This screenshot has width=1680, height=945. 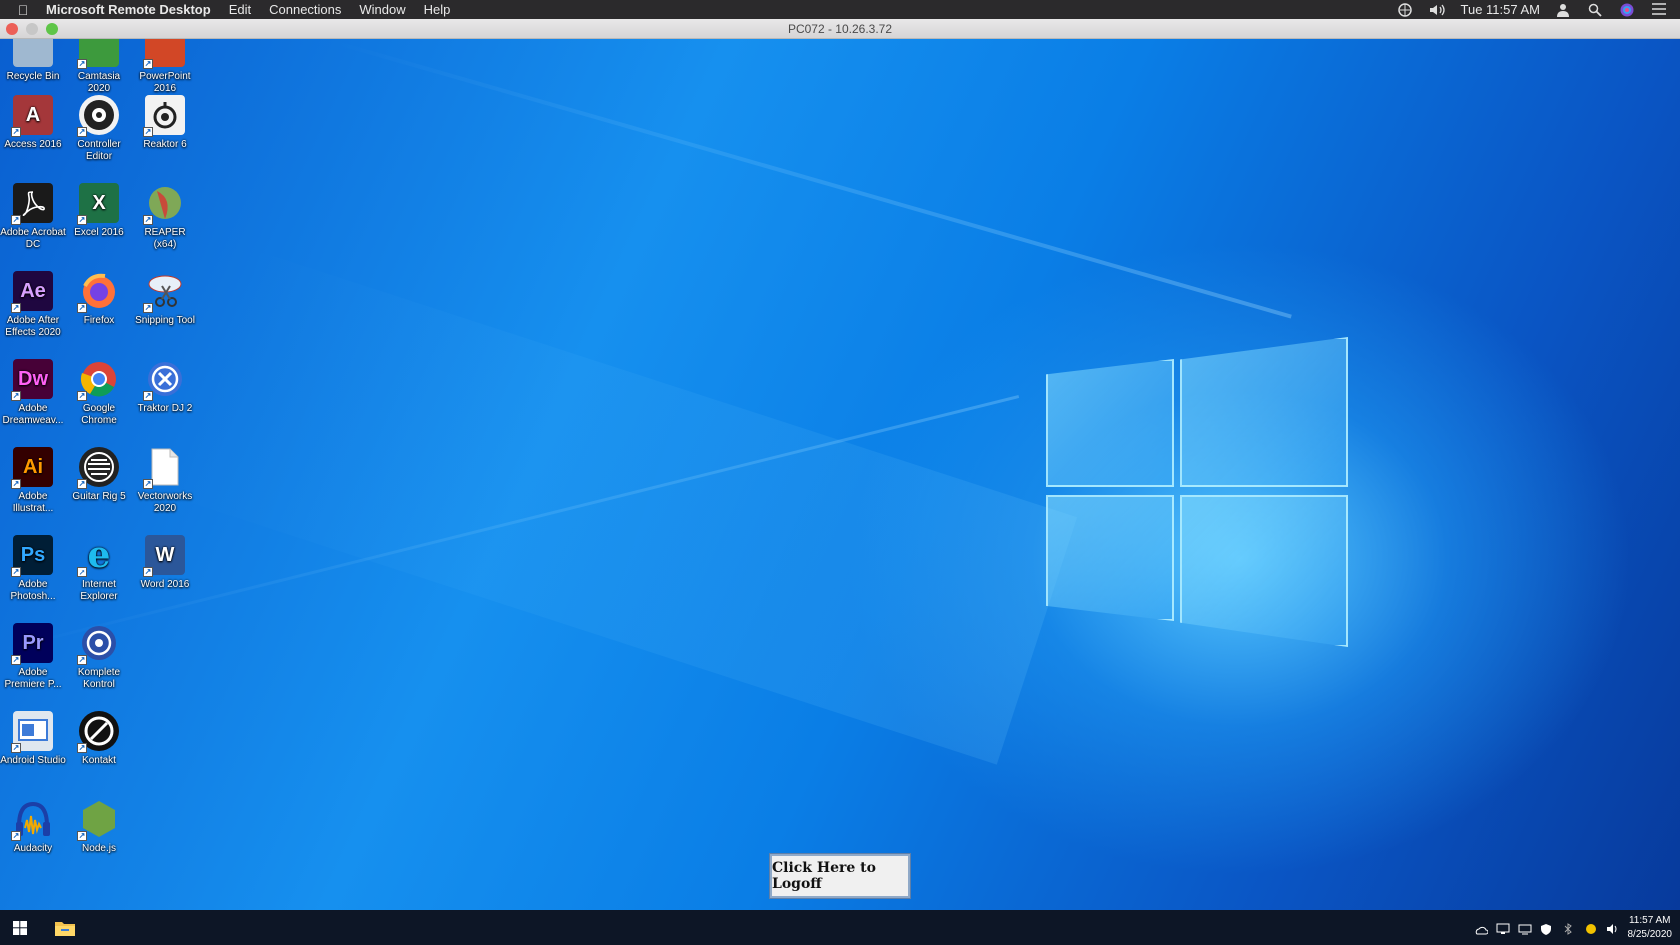 What do you see at coordinates (1547, 928) in the screenshot?
I see `security-shield-icon` at bounding box center [1547, 928].